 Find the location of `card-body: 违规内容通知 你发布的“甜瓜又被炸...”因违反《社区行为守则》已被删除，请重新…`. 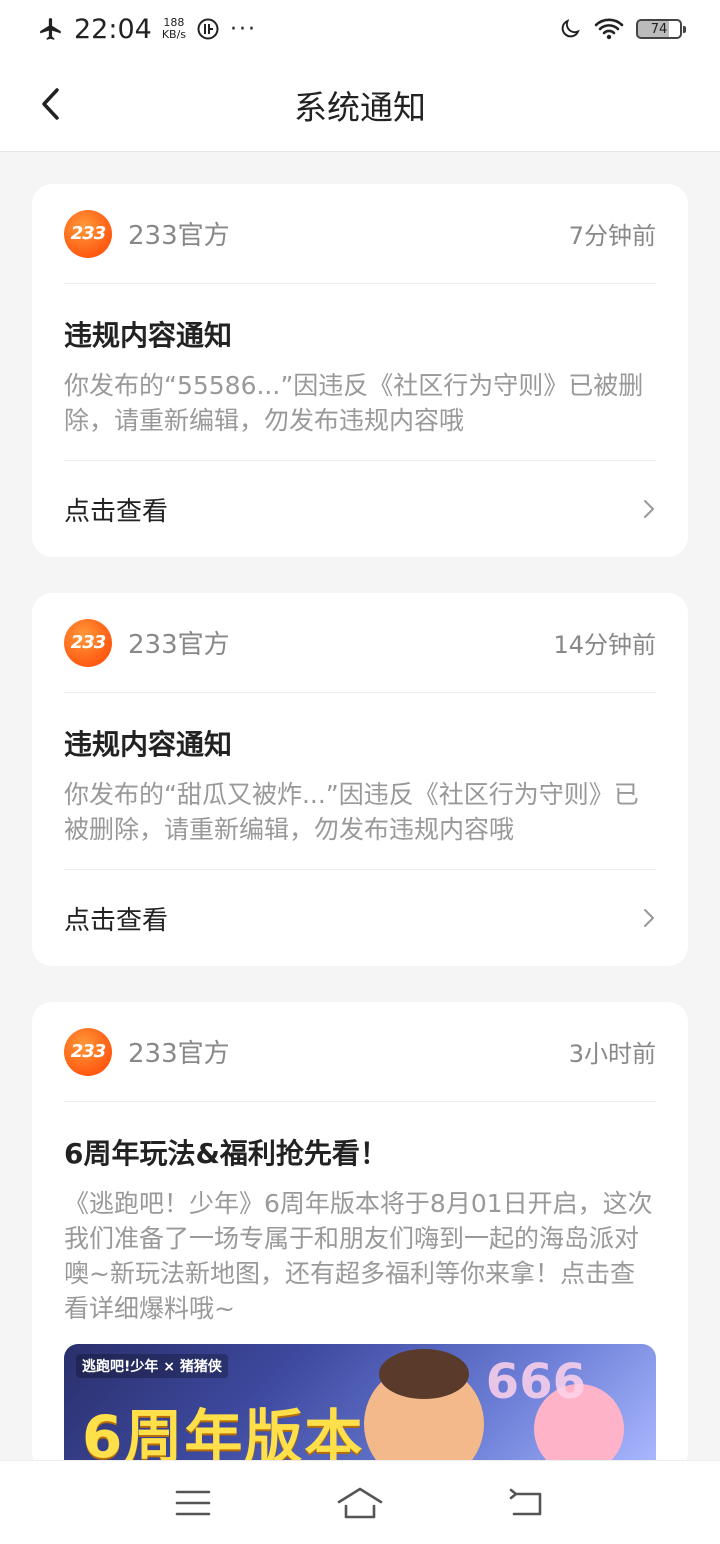

card-body: 违规内容通知 你发布的“甜瓜又被炸...”因违反《社区行为守则》已被删除，请重新… is located at coordinates (360, 781).